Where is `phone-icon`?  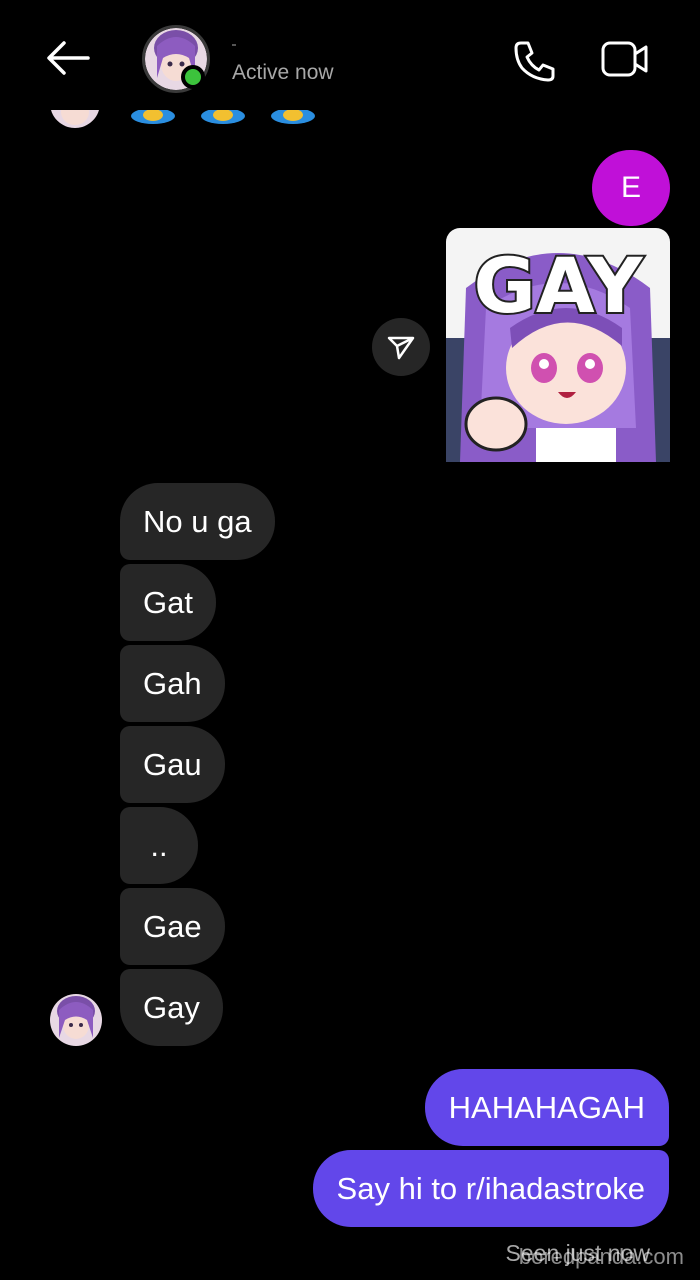 phone-icon is located at coordinates (534, 61).